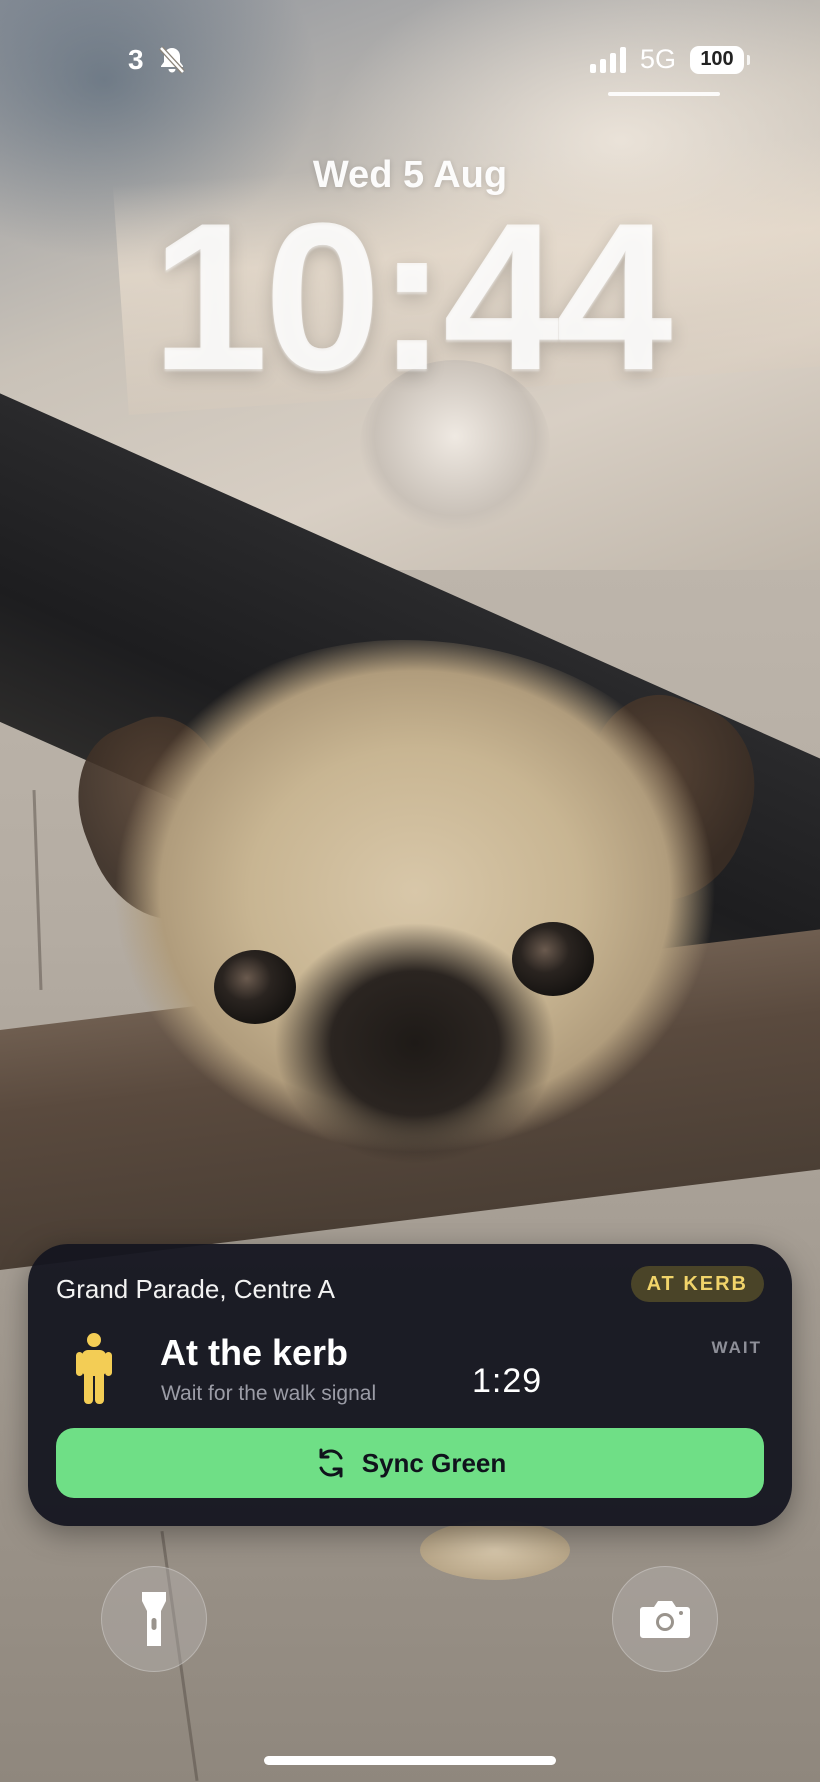 The height and width of the screenshot is (1782, 820). What do you see at coordinates (331, 1463) in the screenshot?
I see `sync-icon` at bounding box center [331, 1463].